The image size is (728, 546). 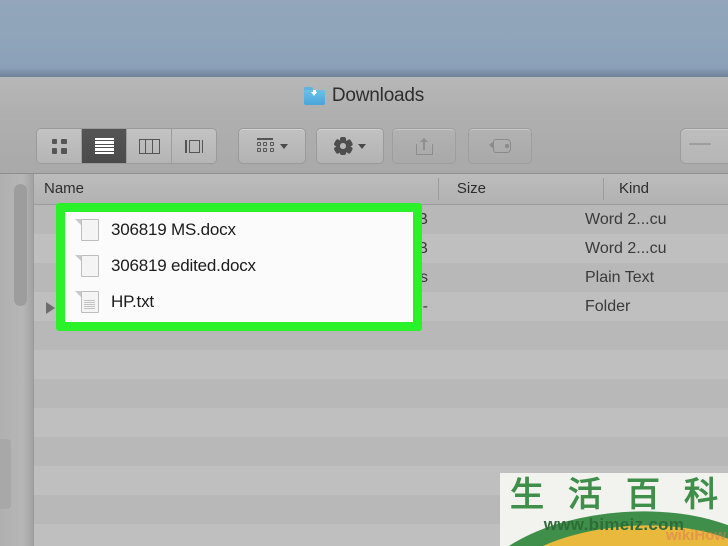 I want to click on arrange-button, so click(x=272, y=146).